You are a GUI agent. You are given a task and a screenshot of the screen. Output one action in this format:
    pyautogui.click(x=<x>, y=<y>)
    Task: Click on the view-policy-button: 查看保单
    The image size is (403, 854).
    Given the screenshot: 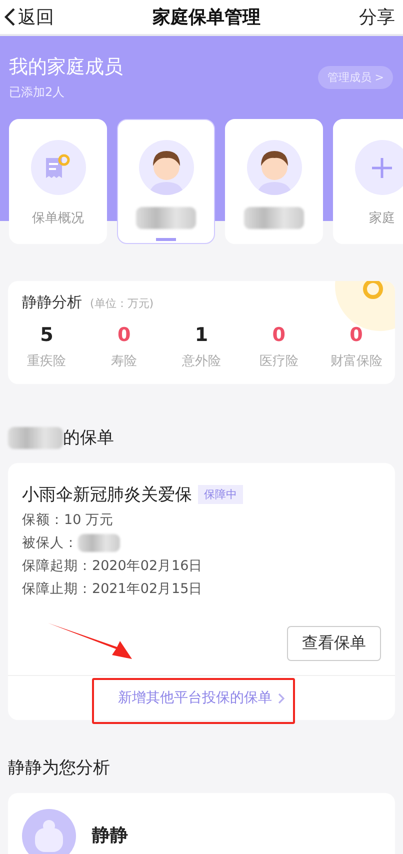 What is the action you would take?
    pyautogui.click(x=334, y=643)
    